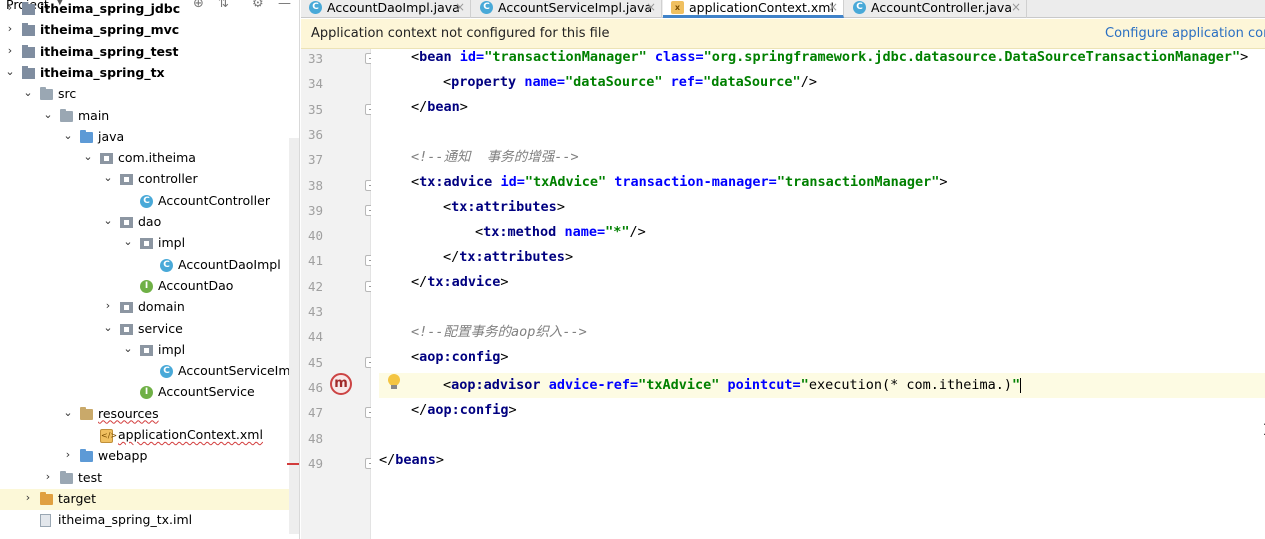 The width and height of the screenshot is (1265, 539). Describe the element at coordinates (149, 499) in the screenshot. I see `tree-item: › target` at that location.